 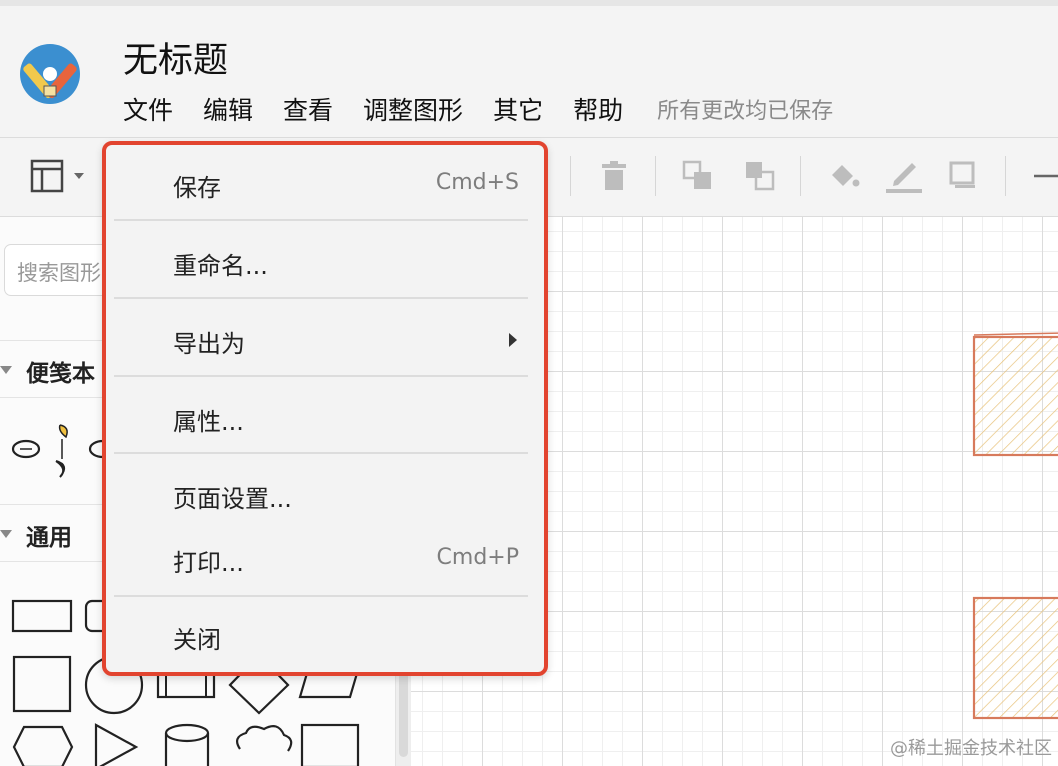 I want to click on pencil-line-icon, so click(x=904, y=178).